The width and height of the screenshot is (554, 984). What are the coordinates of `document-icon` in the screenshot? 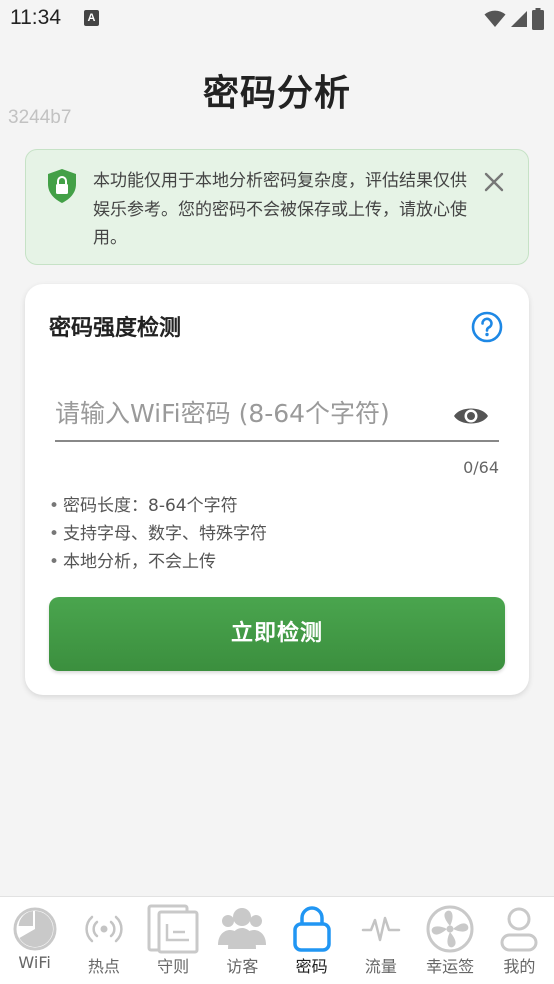 It's located at (173, 929).